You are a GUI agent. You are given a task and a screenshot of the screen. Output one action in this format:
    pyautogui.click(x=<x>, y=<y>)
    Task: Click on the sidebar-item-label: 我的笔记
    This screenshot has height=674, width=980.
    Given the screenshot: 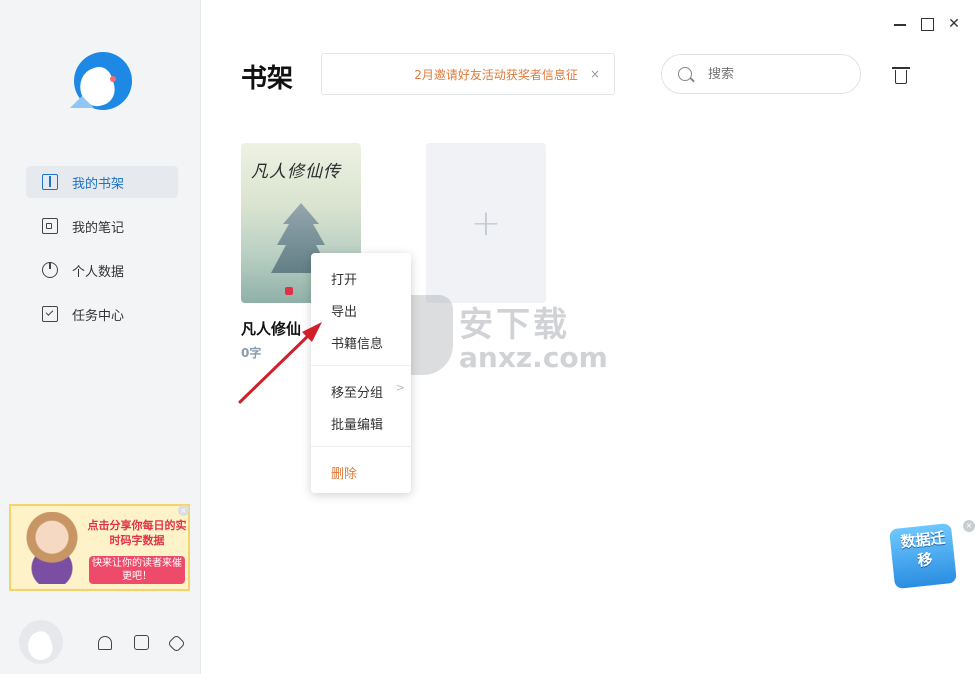 What is the action you would take?
    pyautogui.click(x=98, y=228)
    